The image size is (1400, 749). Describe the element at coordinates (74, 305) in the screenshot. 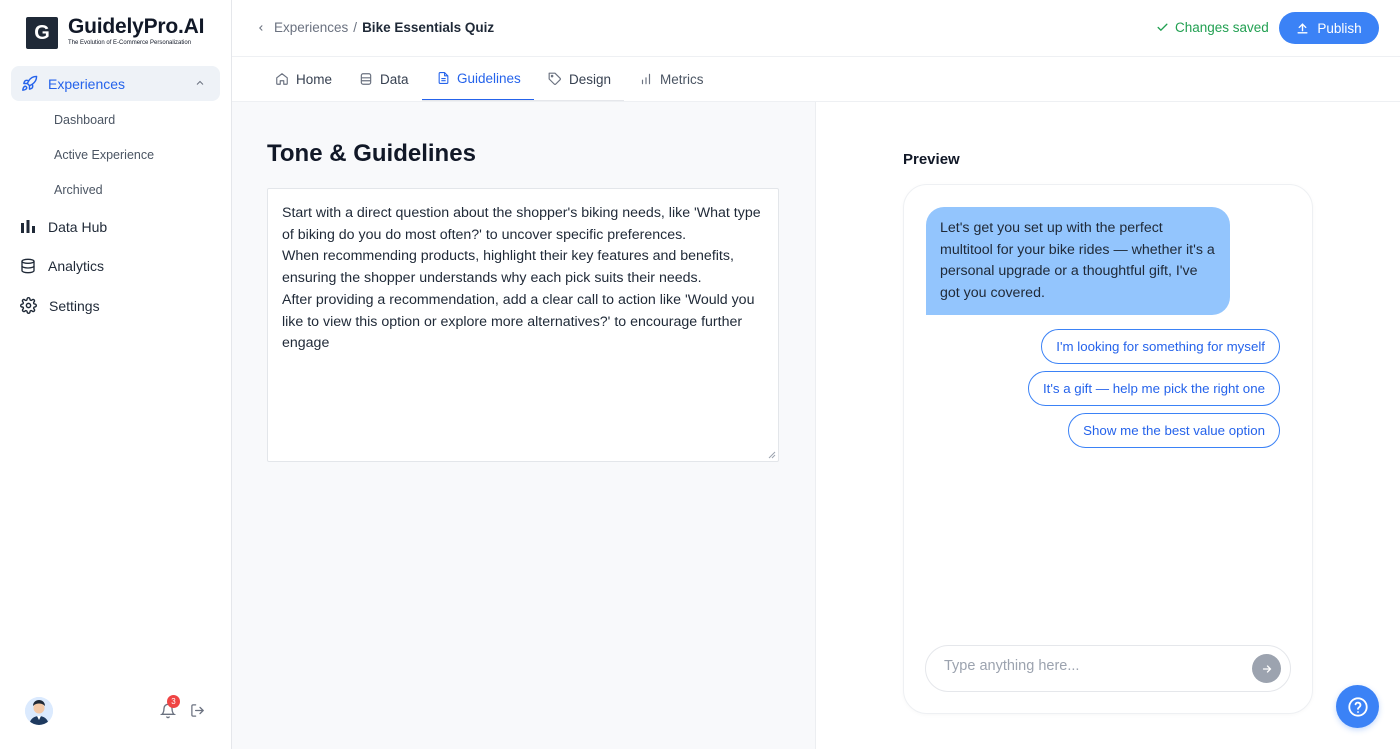

I see `sidebar-item-label: Settings` at that location.